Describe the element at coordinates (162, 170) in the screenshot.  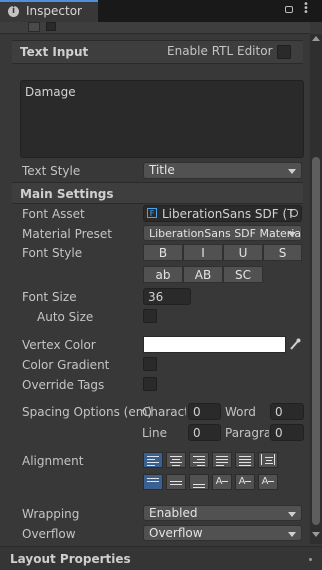
I see `text-style-value: Title` at that location.